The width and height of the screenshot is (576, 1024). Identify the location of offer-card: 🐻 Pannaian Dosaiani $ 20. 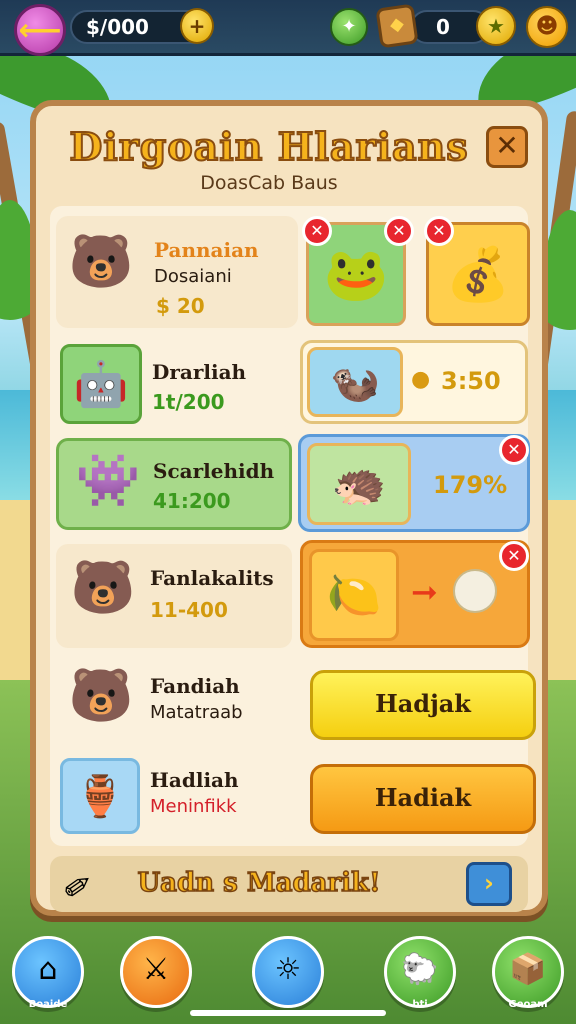
(177, 272).